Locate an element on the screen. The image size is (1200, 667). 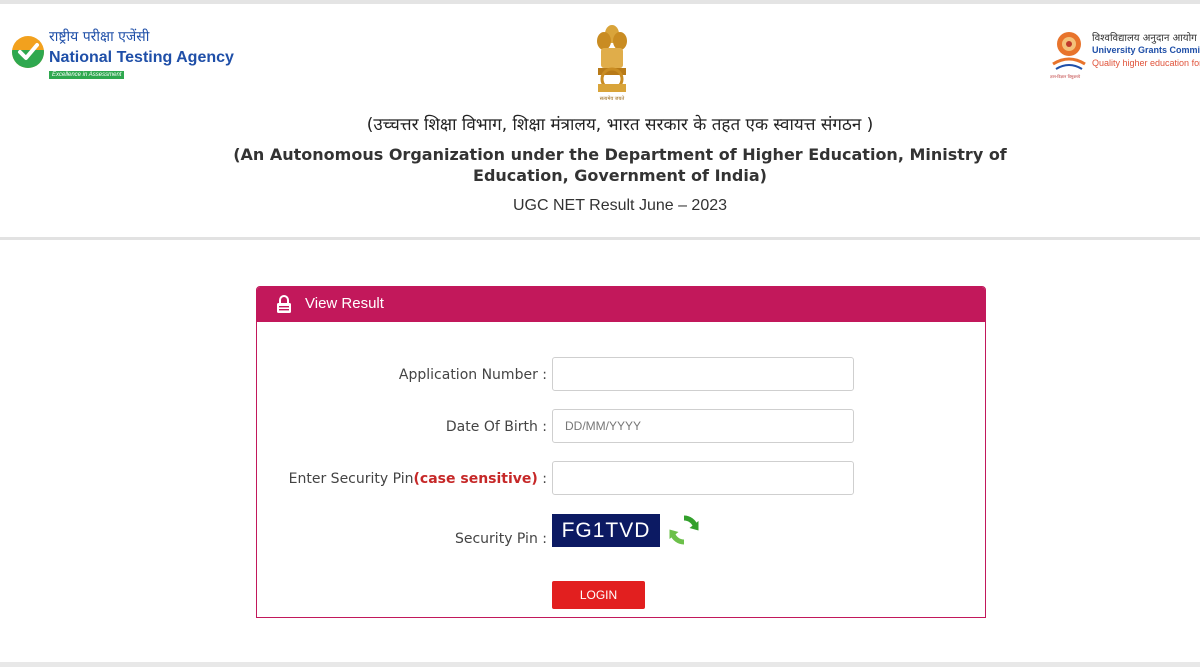
application-number-input is located at coordinates (703, 374).